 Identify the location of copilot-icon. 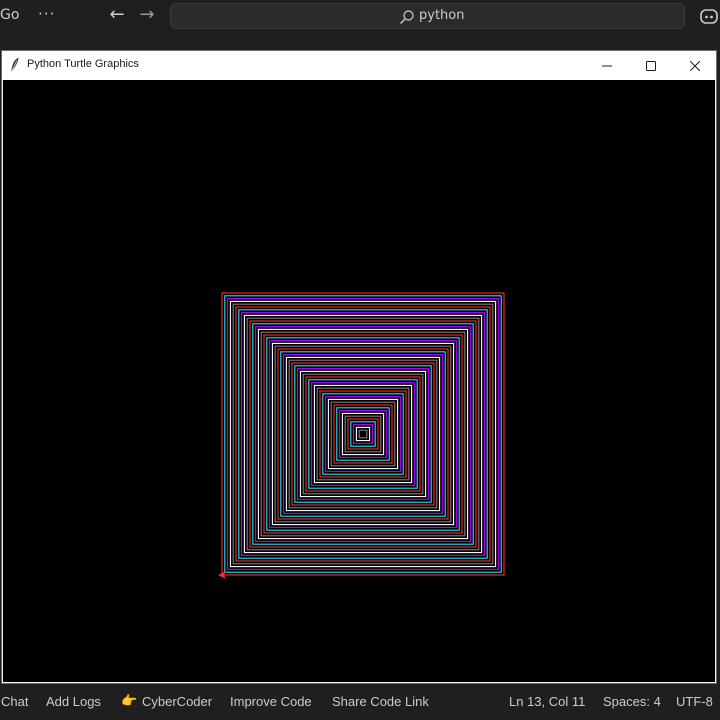
(709, 16).